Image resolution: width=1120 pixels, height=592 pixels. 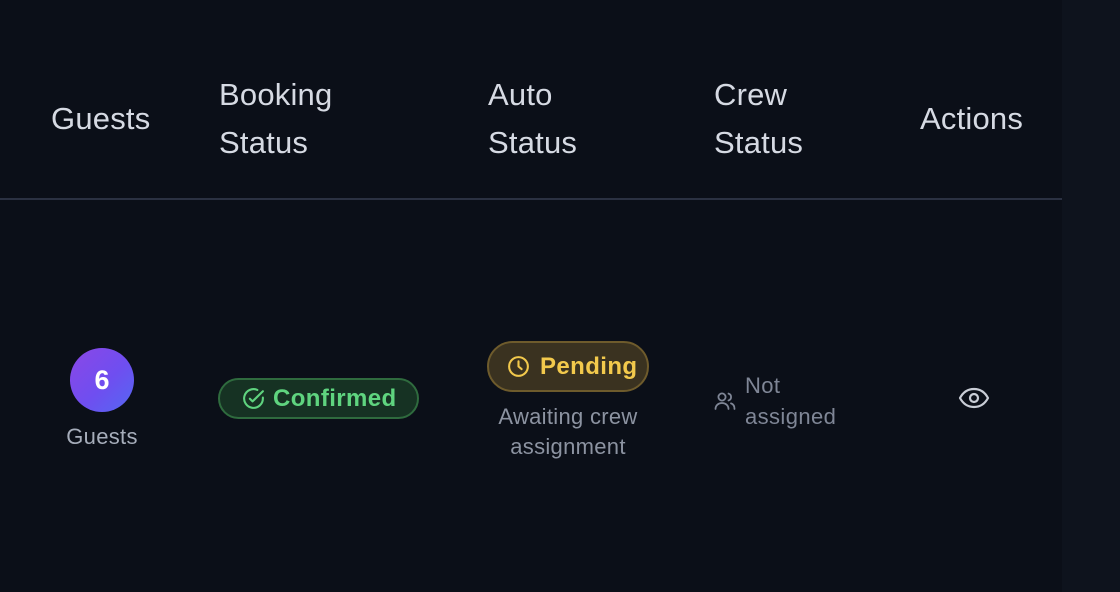 What do you see at coordinates (533, 118) in the screenshot?
I see `column-header-auto-status: Auto Status` at bounding box center [533, 118].